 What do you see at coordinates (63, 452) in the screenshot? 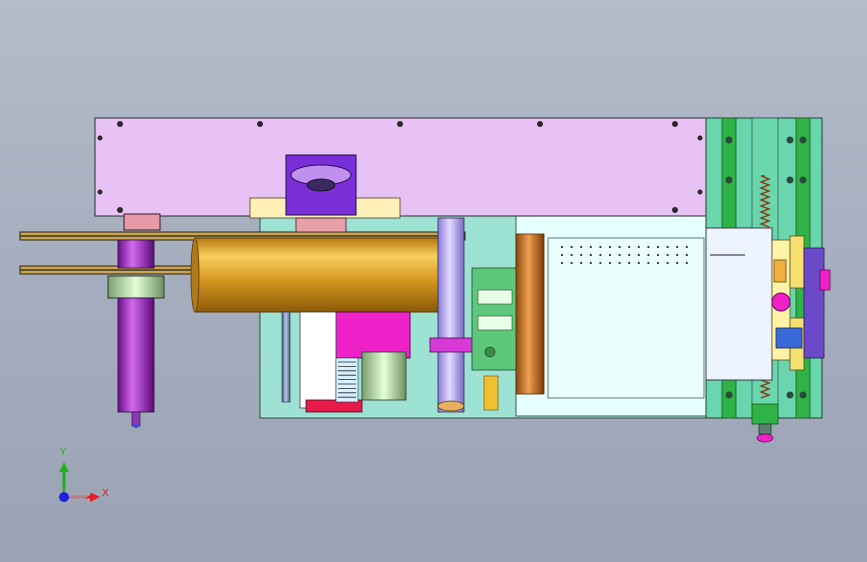
I see `triad-y-label: Y` at bounding box center [63, 452].